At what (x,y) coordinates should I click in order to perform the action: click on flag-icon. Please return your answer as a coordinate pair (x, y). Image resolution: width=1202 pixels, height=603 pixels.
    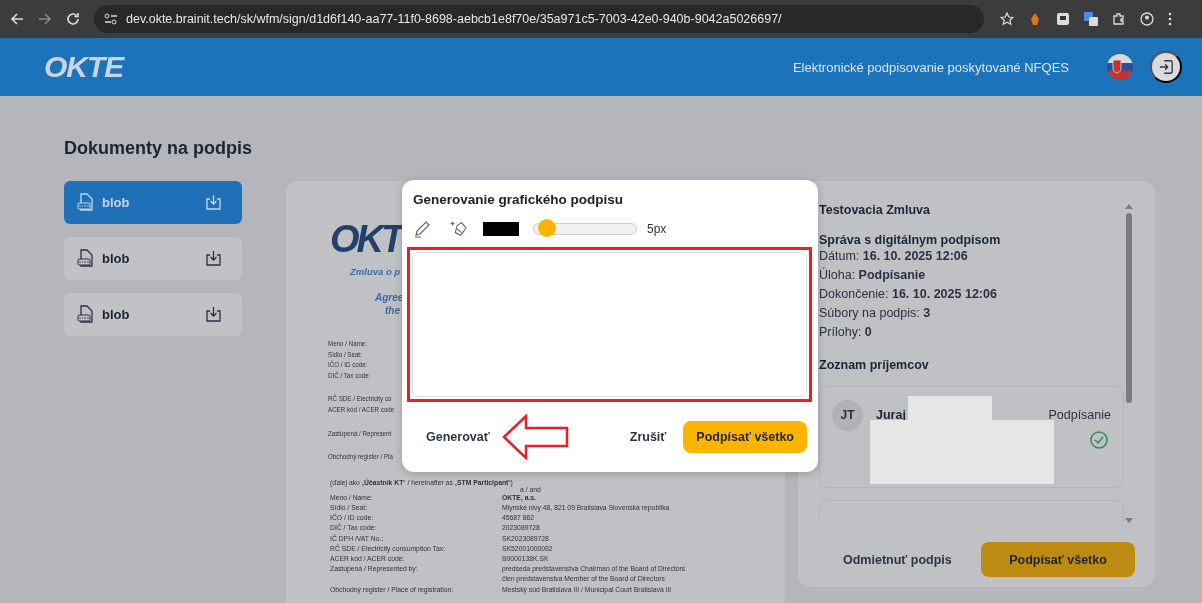
    Looking at the image, I should click on (1120, 67).